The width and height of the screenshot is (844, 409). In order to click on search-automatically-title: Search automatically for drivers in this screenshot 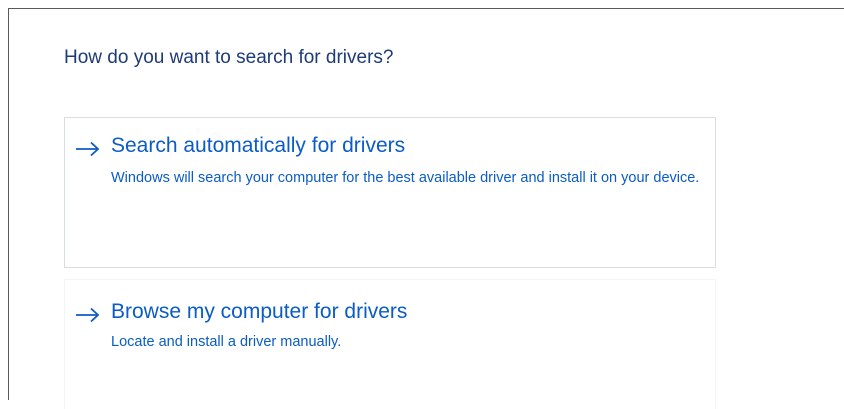, I will do `click(258, 145)`.